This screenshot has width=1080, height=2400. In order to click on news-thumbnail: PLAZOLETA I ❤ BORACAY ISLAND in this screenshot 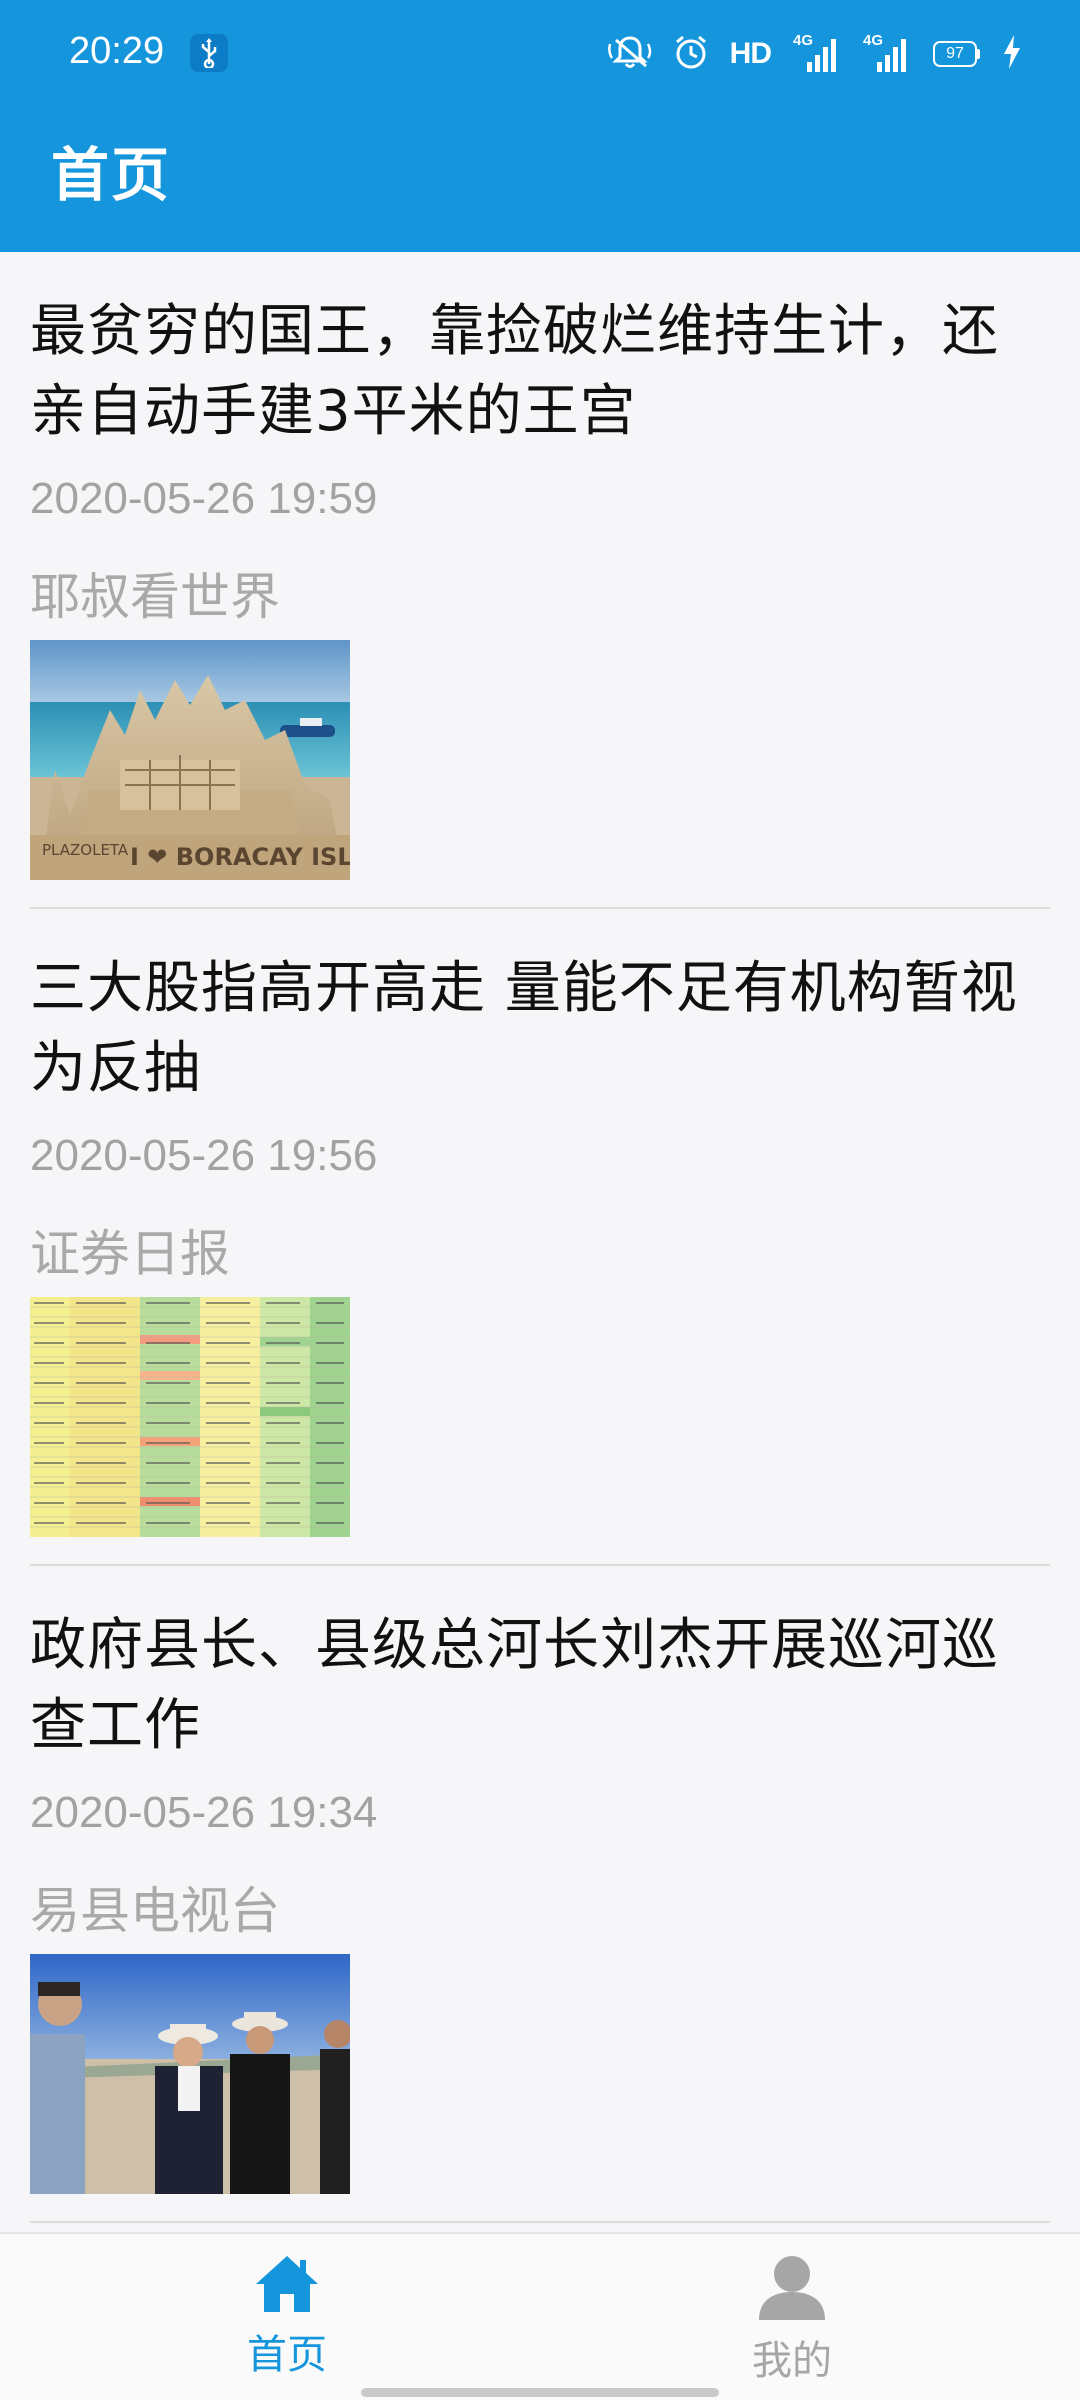, I will do `click(190, 760)`.